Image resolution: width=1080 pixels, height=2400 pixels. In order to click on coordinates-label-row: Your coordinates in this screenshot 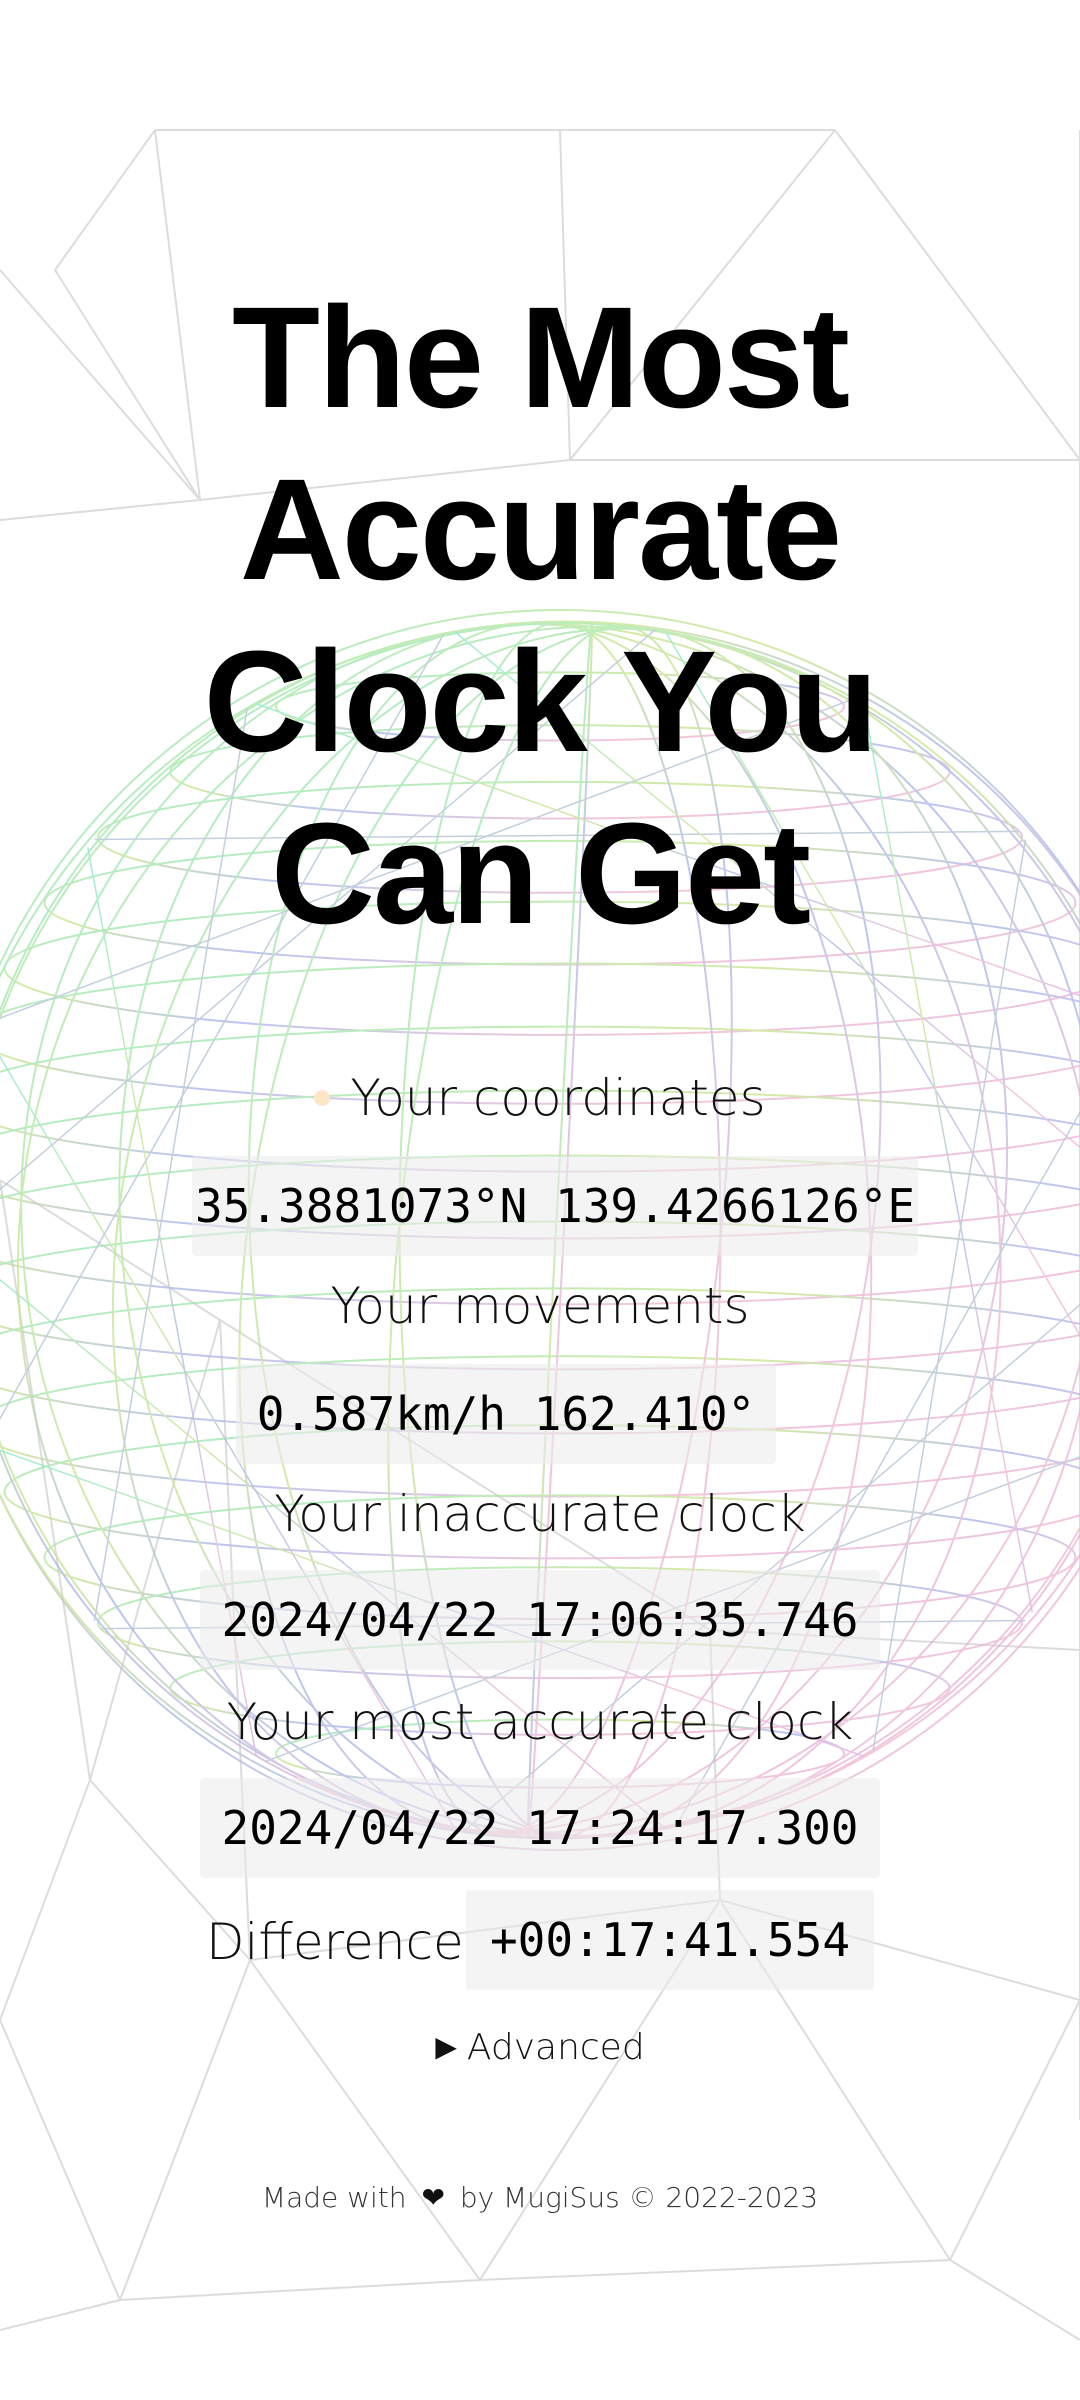, I will do `click(540, 1098)`.